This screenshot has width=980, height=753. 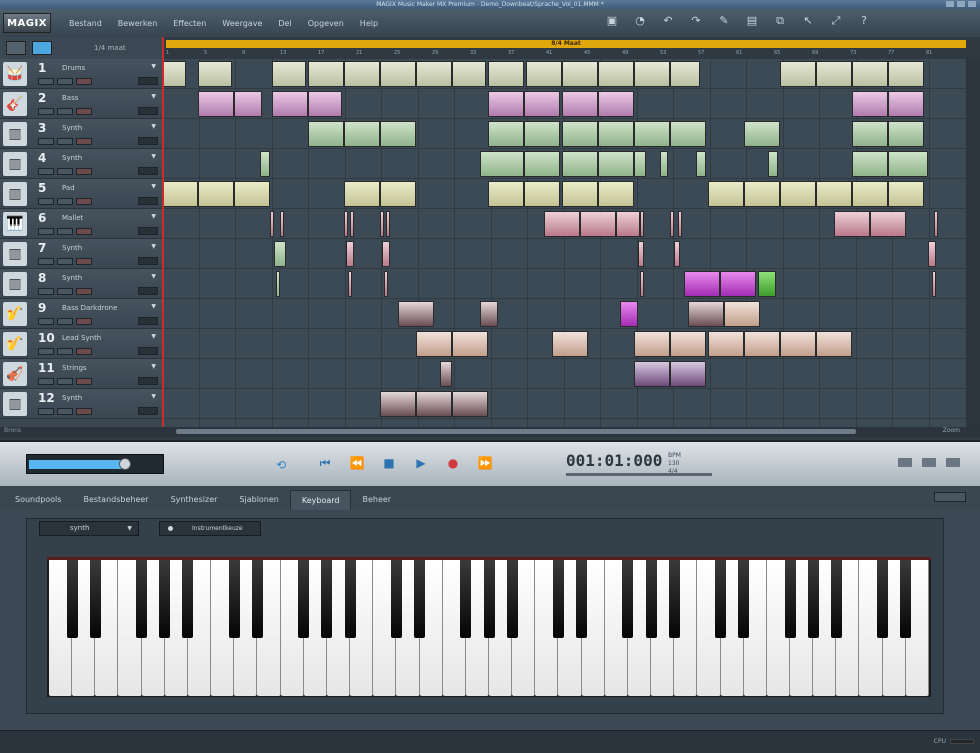 What do you see at coordinates (81, 224) in the screenshot?
I see `track-header: 🎹 6 Mallet ▼` at bounding box center [81, 224].